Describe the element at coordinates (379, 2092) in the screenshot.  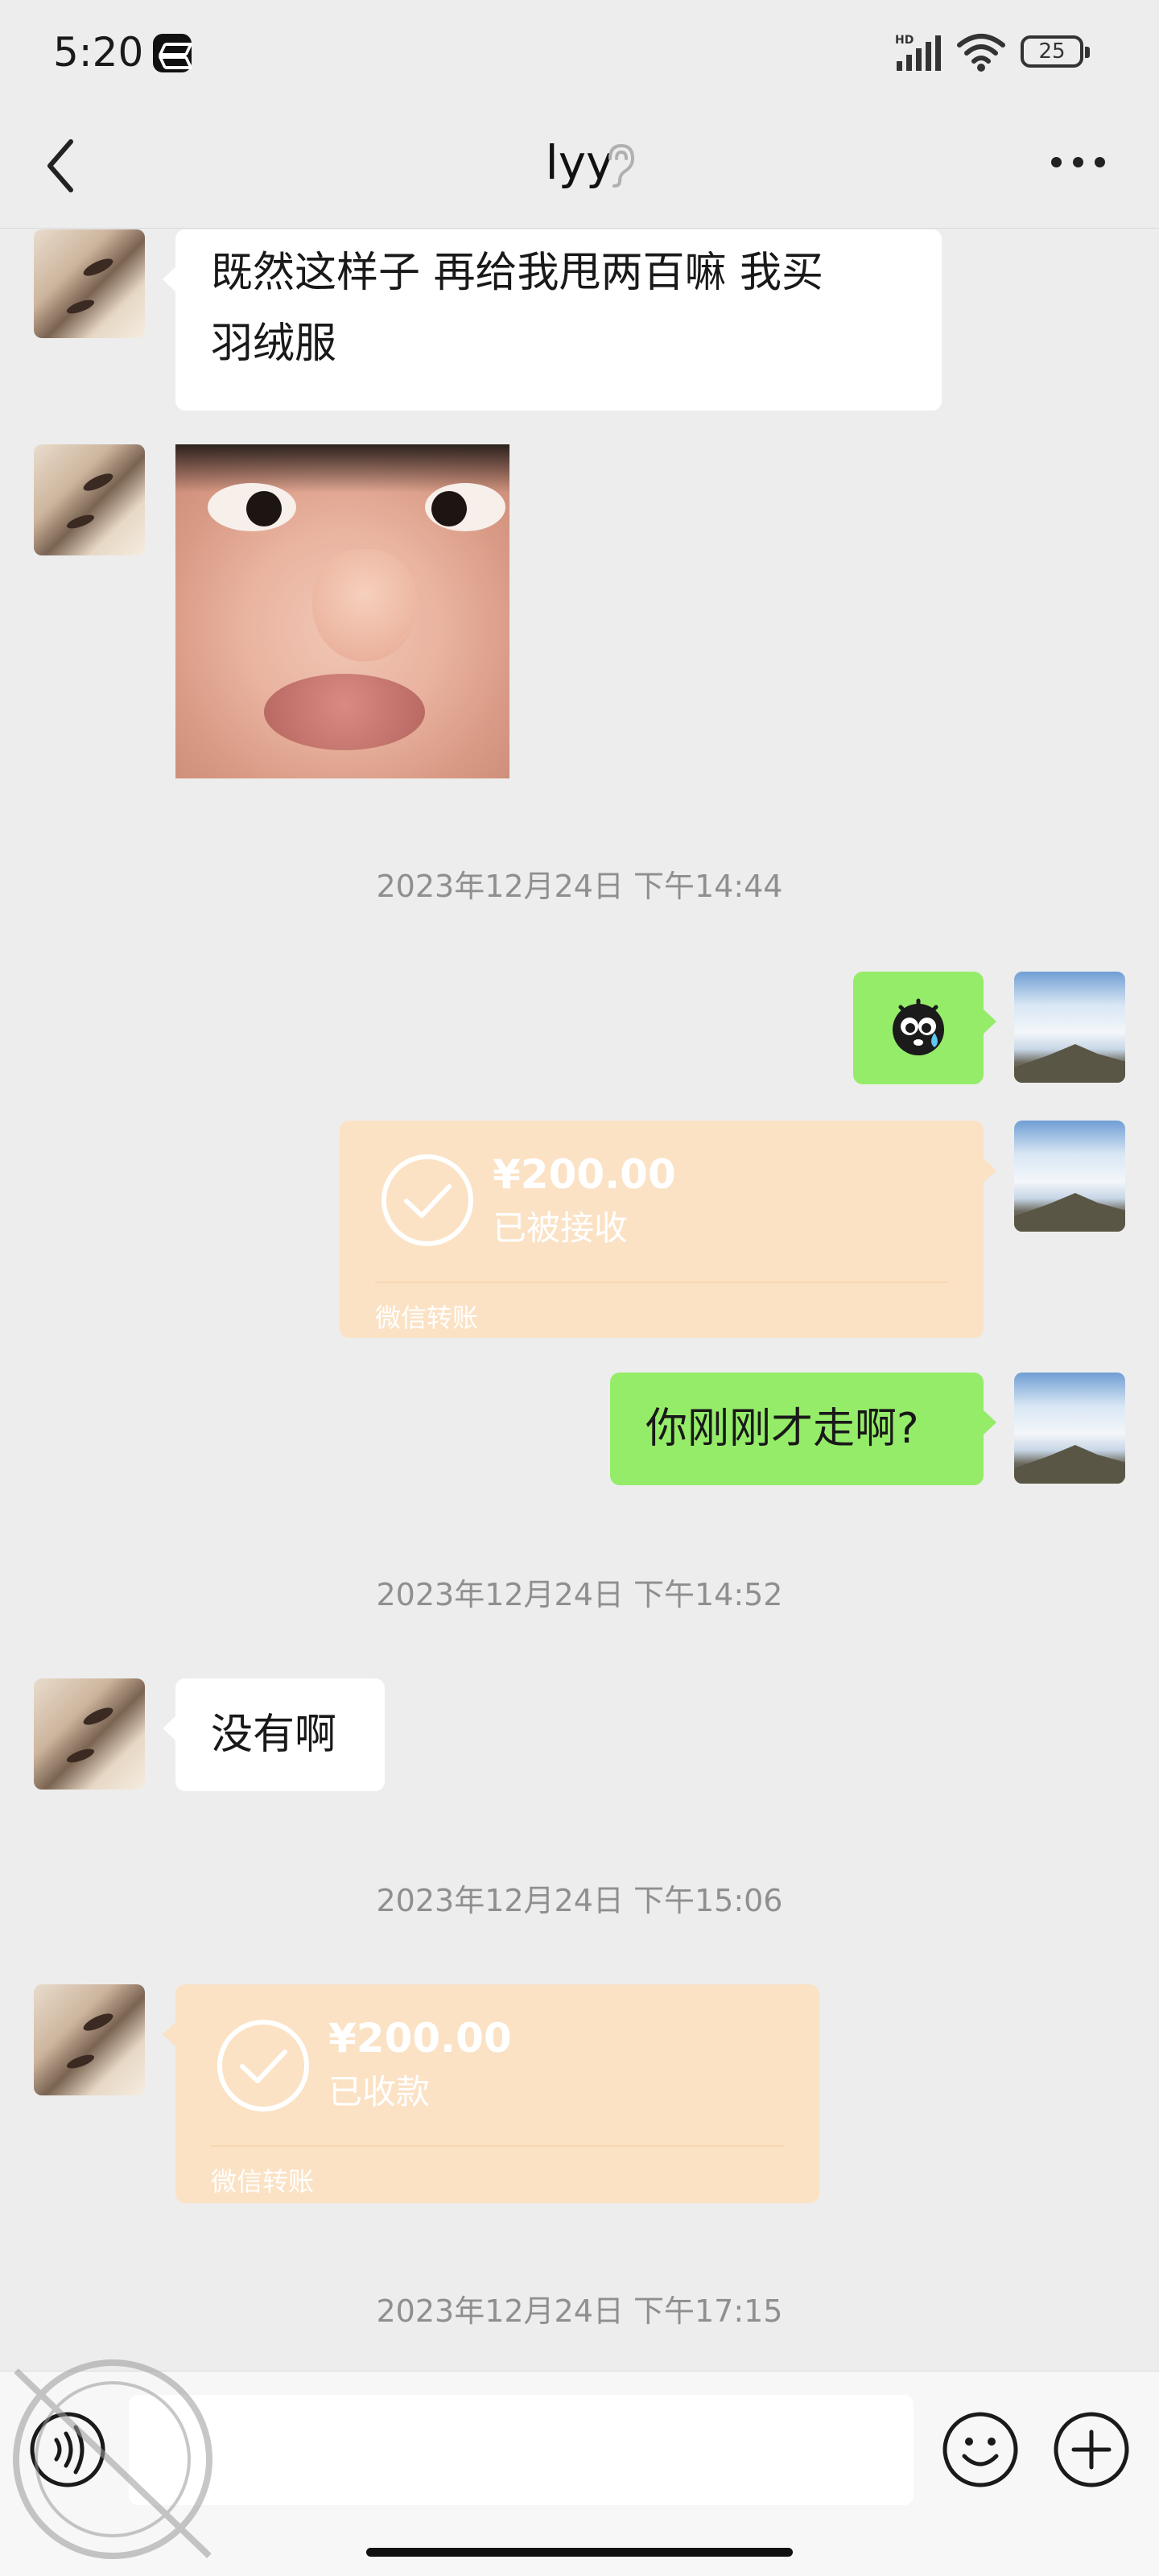
I see `transfer-status: 已收款` at that location.